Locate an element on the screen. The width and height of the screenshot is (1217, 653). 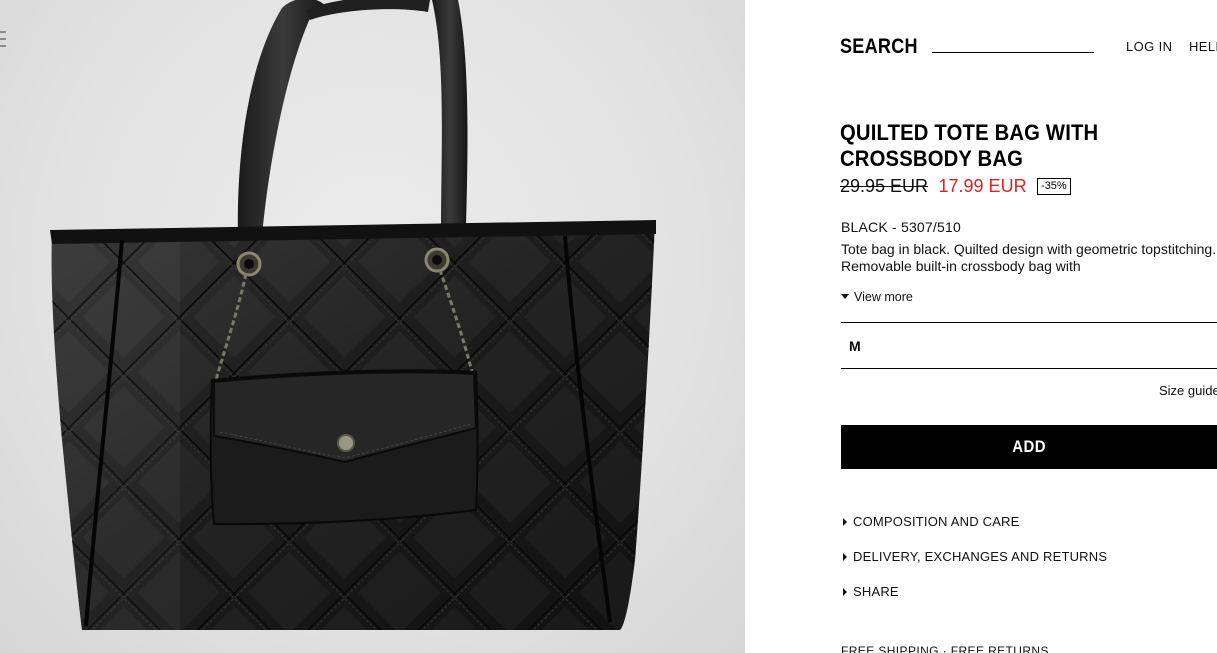
accordion-share: SHARE is located at coordinates (871, 591).